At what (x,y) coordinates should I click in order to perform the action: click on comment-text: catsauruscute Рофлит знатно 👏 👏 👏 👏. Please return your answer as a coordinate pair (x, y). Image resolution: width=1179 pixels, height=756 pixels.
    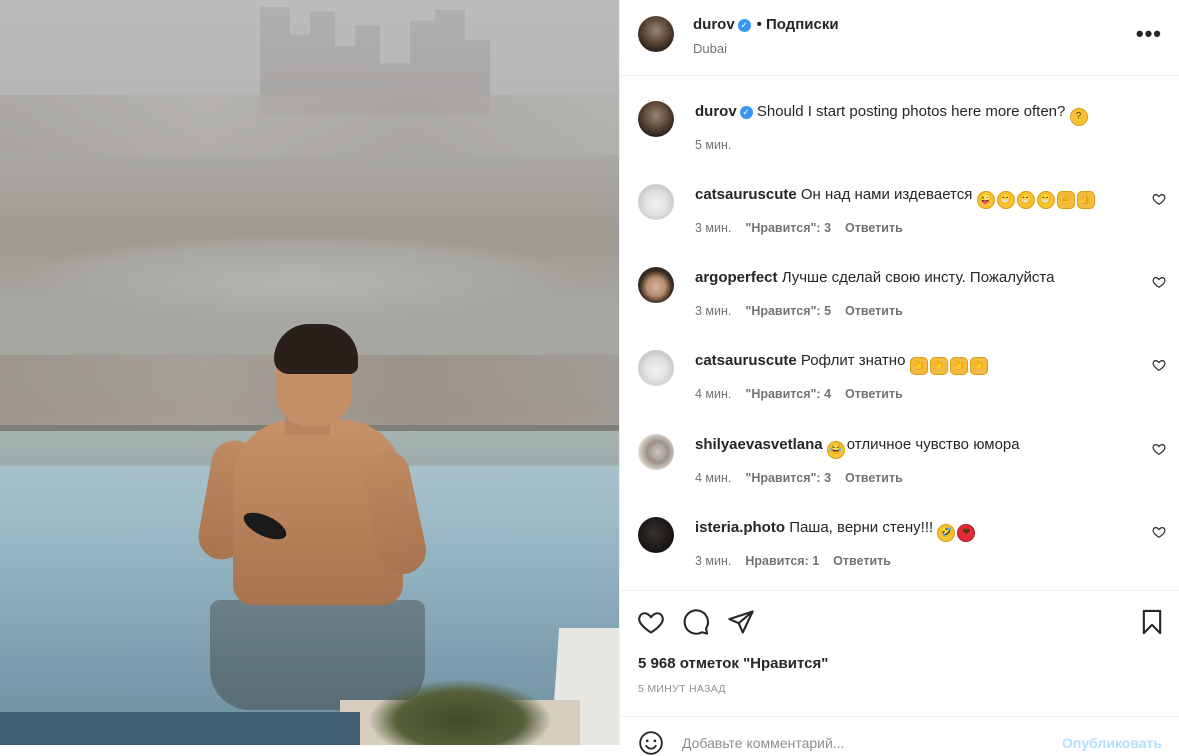
    Looking at the image, I should click on (915, 363).